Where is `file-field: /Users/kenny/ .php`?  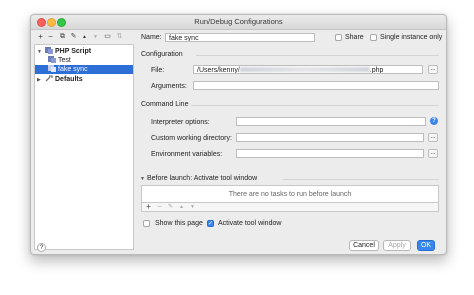 file-field: /Users/kenny/ .php is located at coordinates (308, 69).